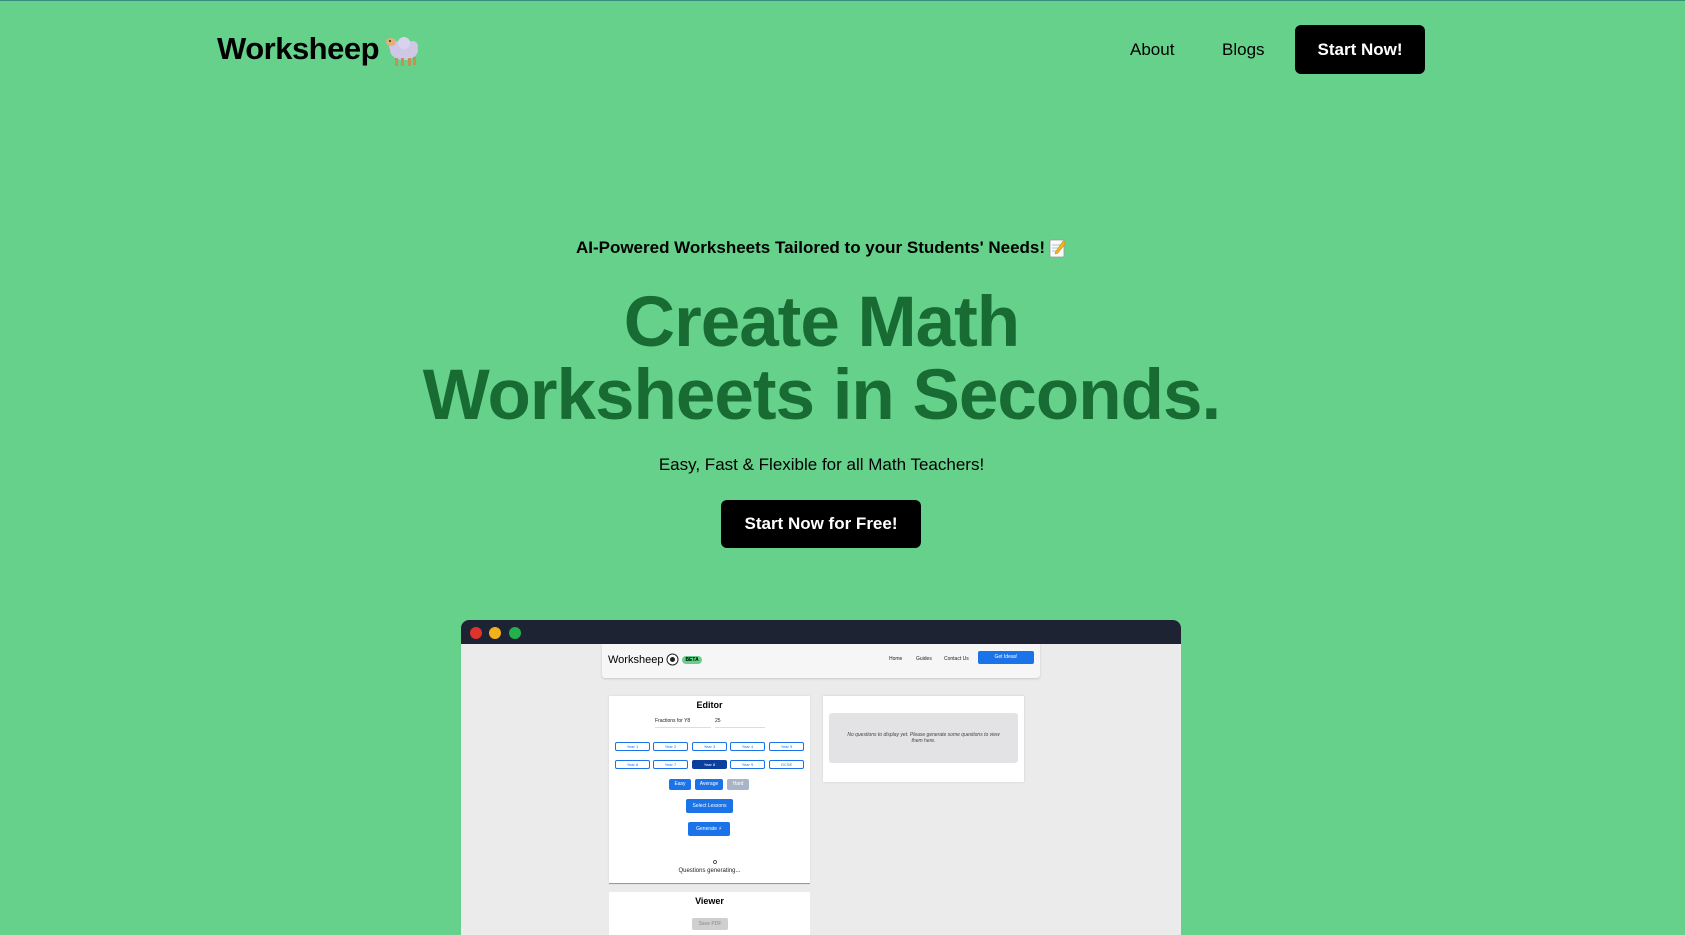  Describe the element at coordinates (821, 322) in the screenshot. I see `hero-headline-line1: Create Math` at that location.